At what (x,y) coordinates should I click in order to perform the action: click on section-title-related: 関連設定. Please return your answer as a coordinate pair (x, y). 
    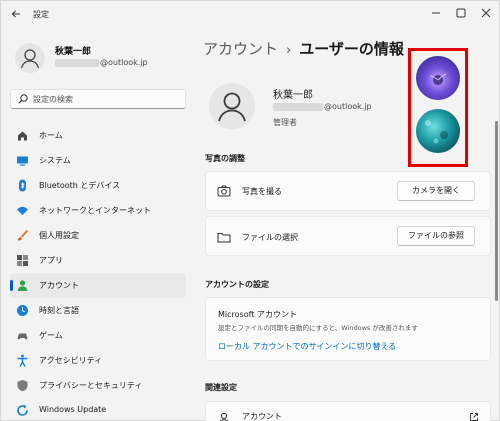
    Looking at the image, I should click on (221, 387).